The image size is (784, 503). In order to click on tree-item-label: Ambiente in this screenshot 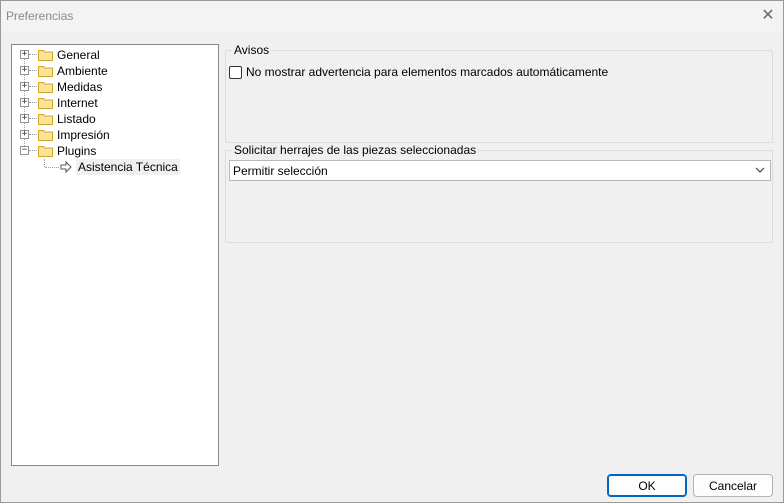, I will do `click(82, 71)`.